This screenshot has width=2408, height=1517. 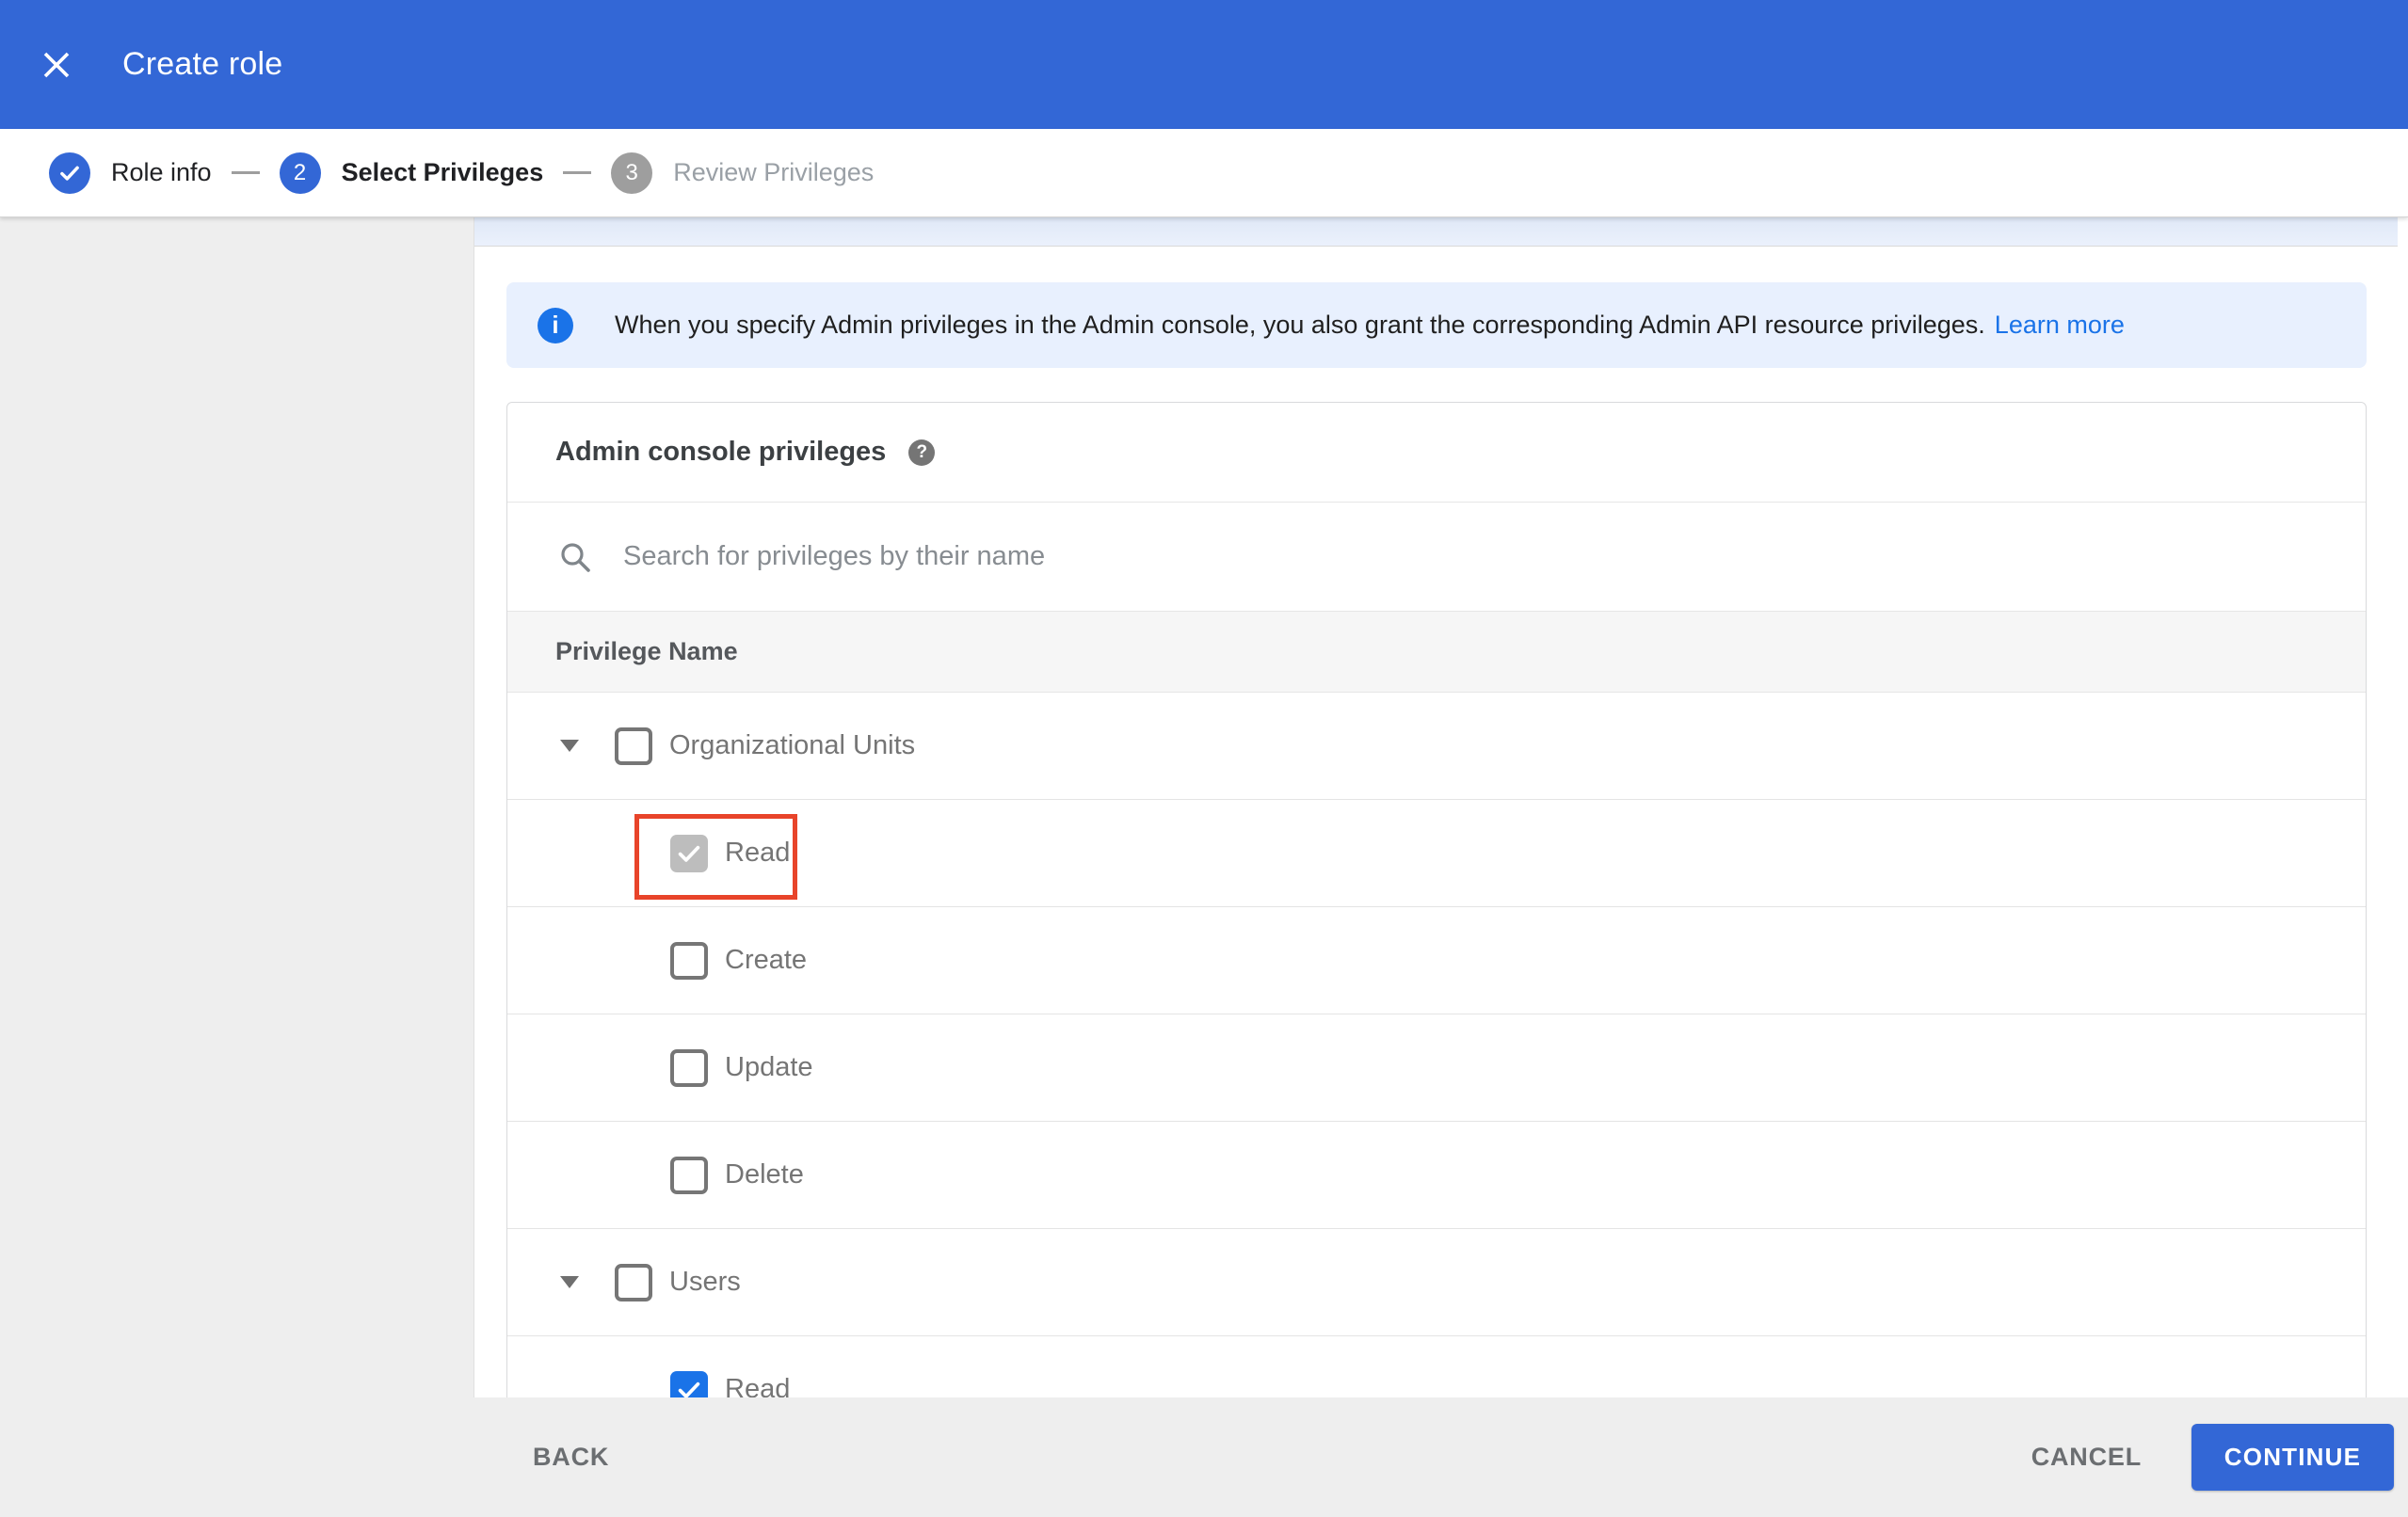 What do you see at coordinates (1204, 1457) in the screenshot?
I see `footer-bar: BACK CANCEL CONTINUE` at bounding box center [1204, 1457].